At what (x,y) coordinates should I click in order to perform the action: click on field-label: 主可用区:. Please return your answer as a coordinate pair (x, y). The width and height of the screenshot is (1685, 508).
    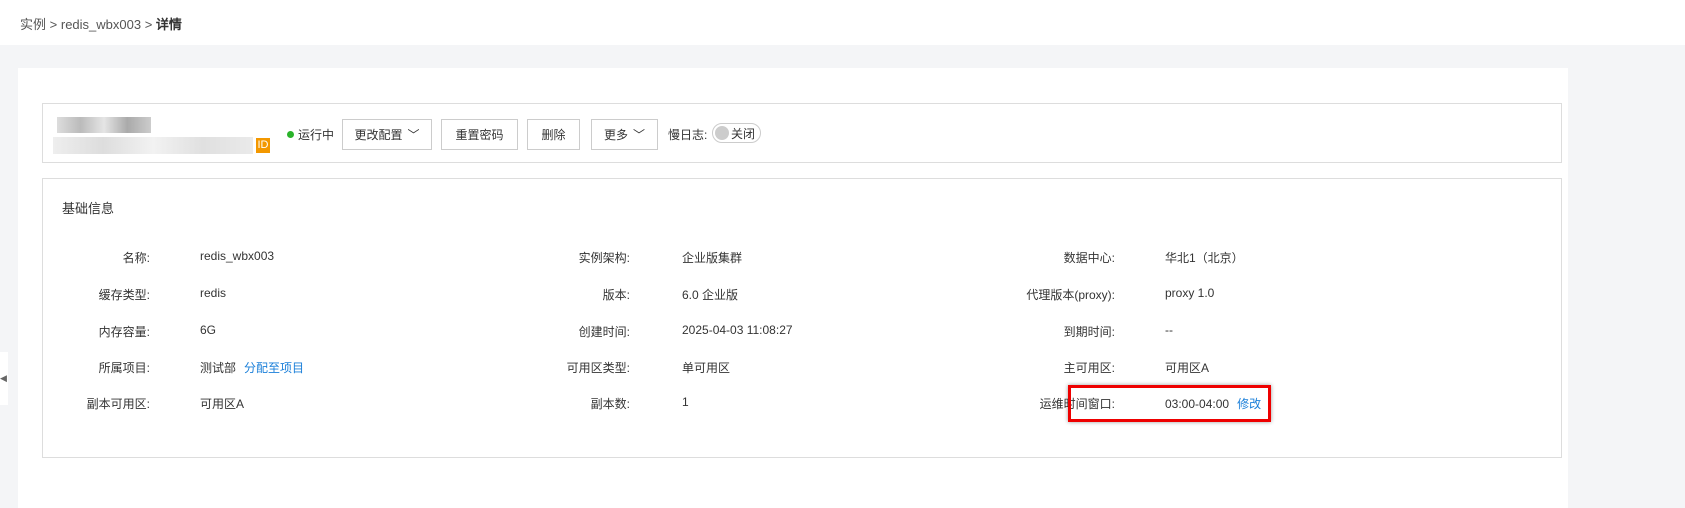
    Looking at the image, I should click on (1089, 368).